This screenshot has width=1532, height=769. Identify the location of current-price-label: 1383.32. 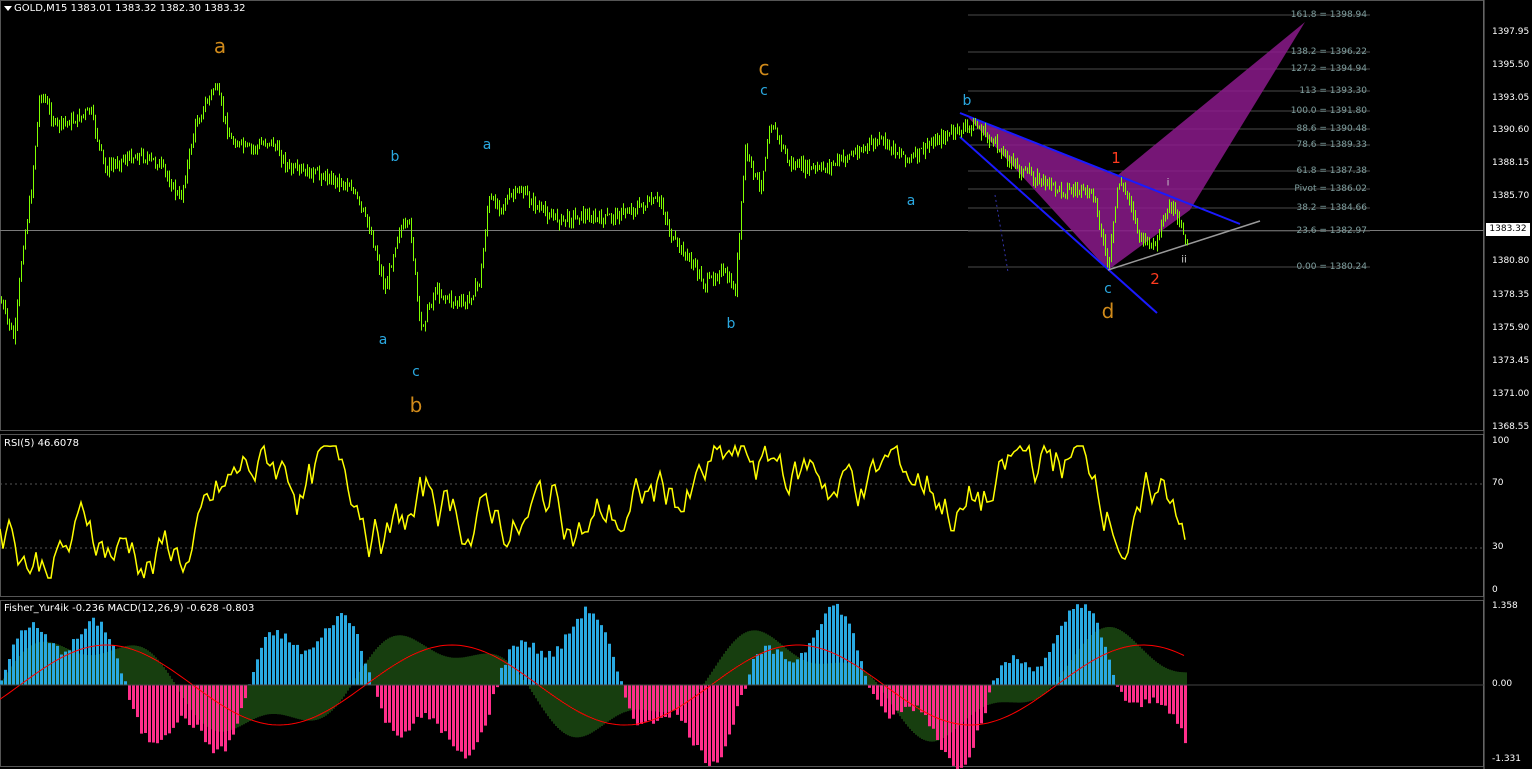
(1508, 229).